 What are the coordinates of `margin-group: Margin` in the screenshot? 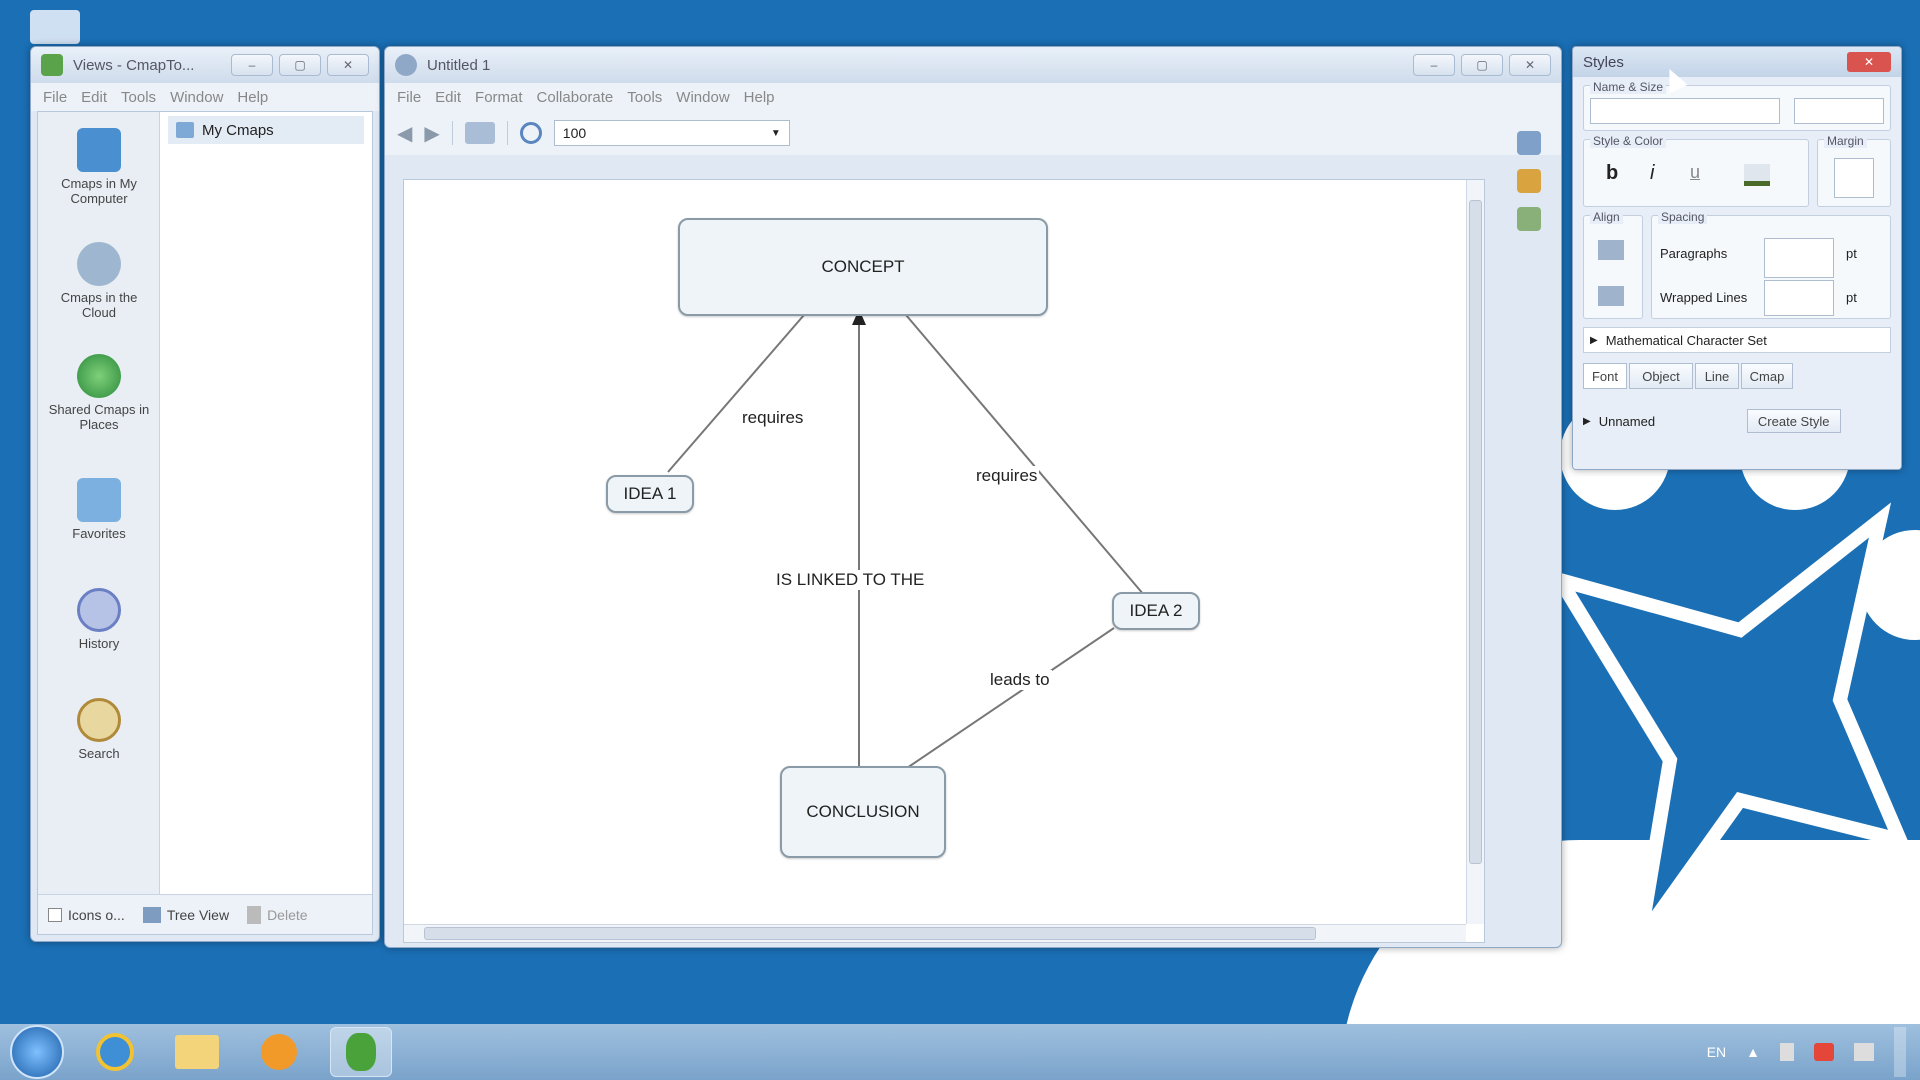 It's located at (1854, 170).